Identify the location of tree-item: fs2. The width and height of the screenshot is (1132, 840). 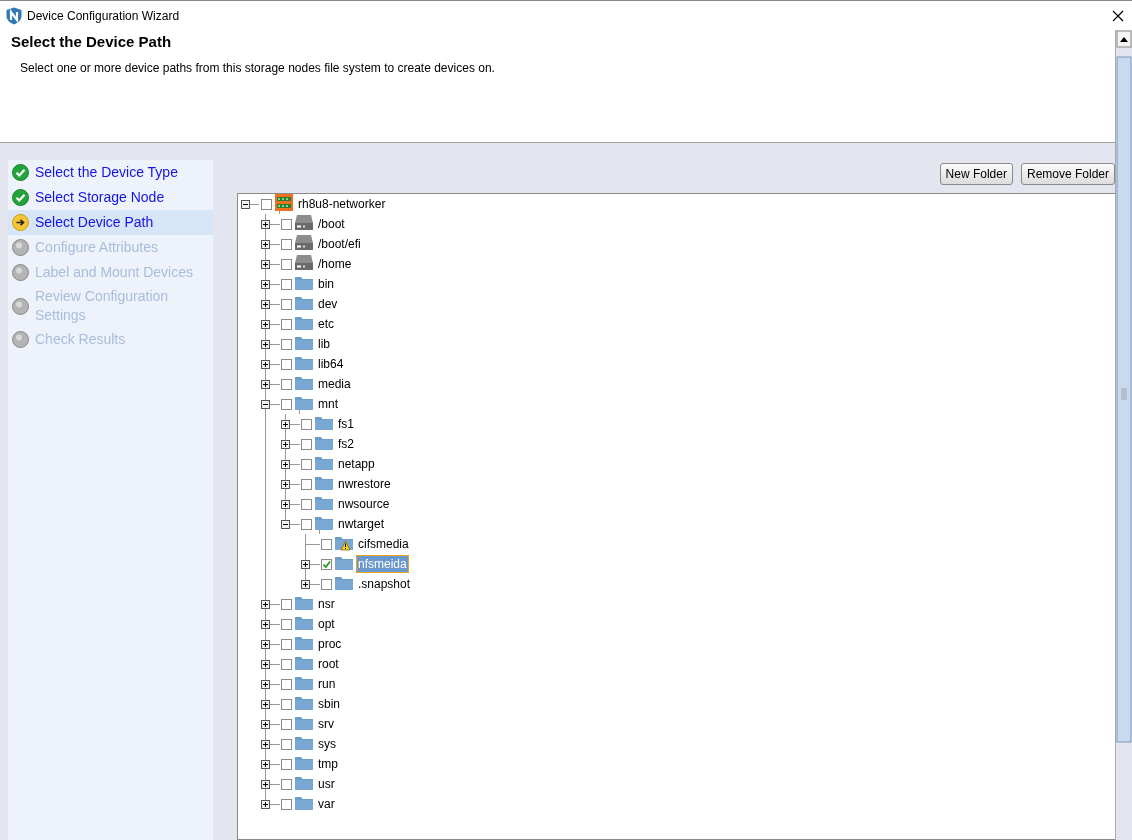
(346, 444).